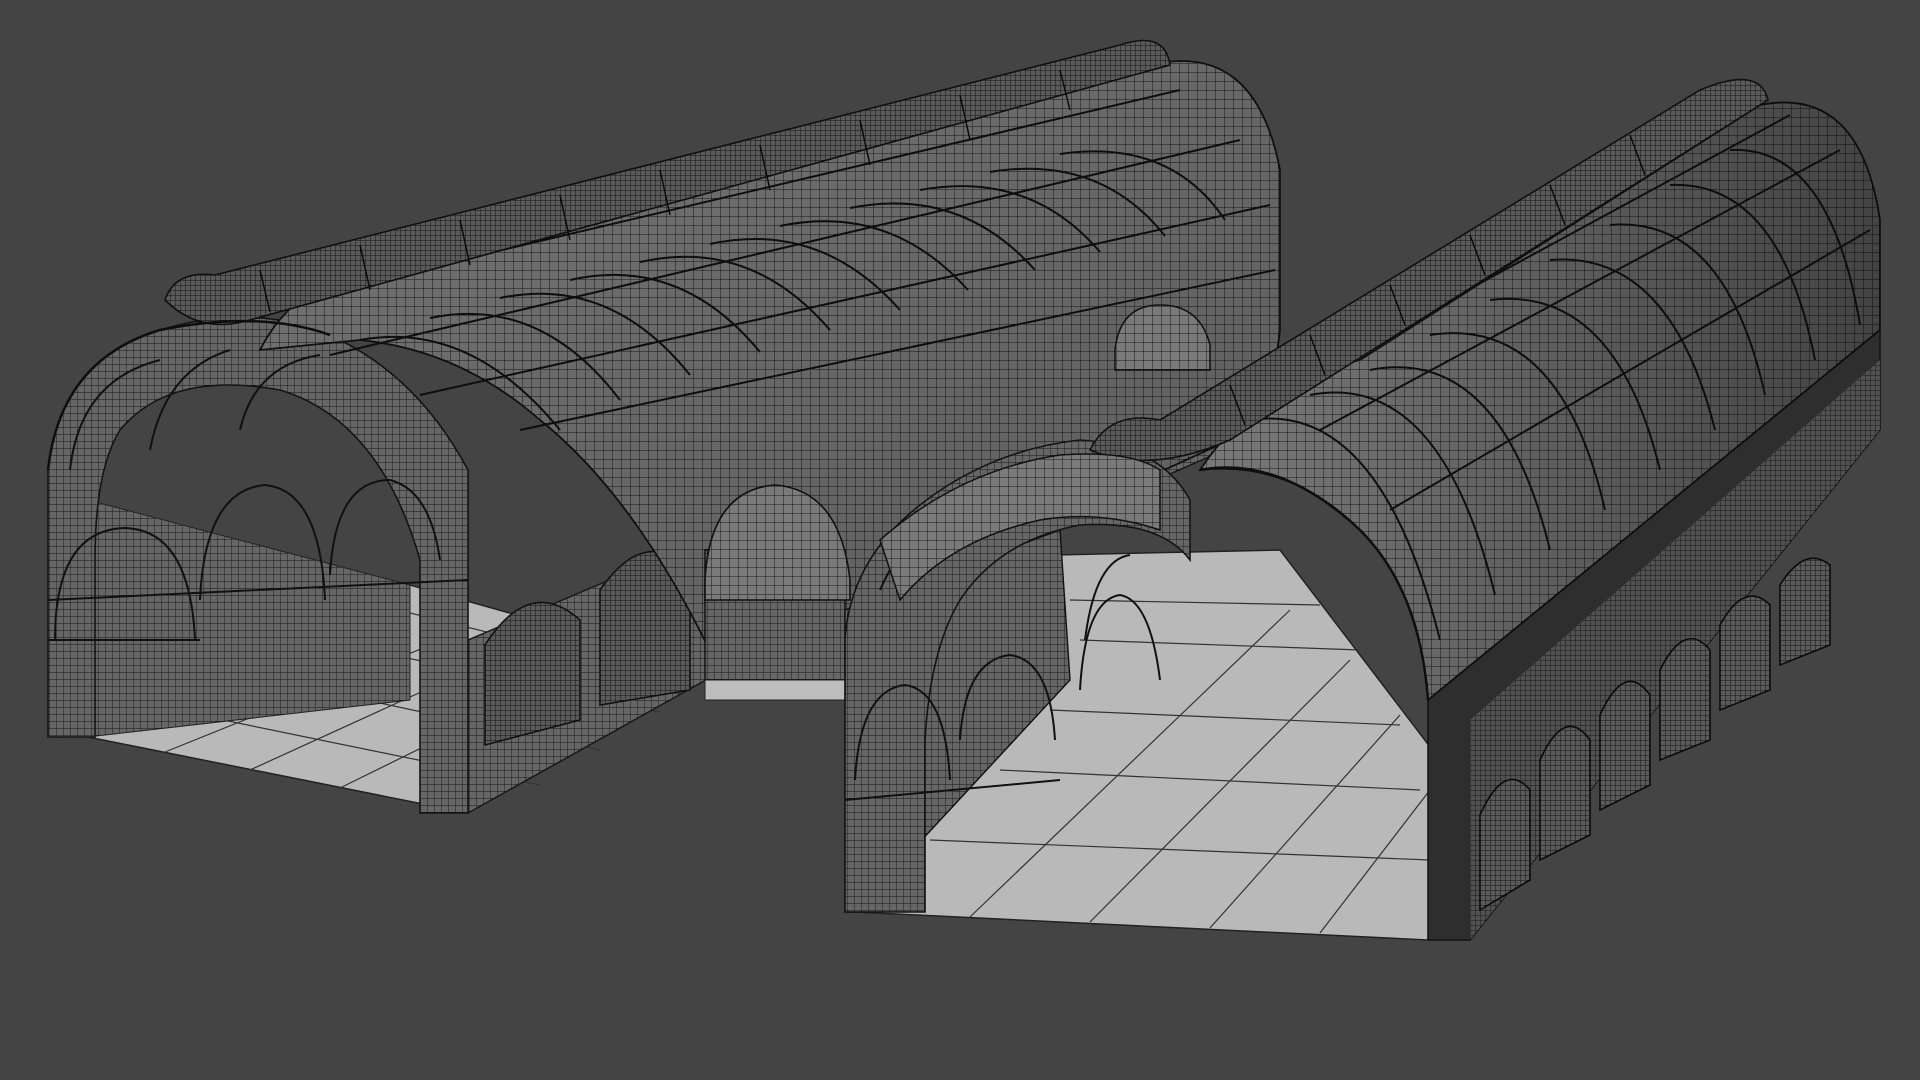 The height and width of the screenshot is (1080, 1920). I want to click on left-hall-back-wall, so click(249, 618).